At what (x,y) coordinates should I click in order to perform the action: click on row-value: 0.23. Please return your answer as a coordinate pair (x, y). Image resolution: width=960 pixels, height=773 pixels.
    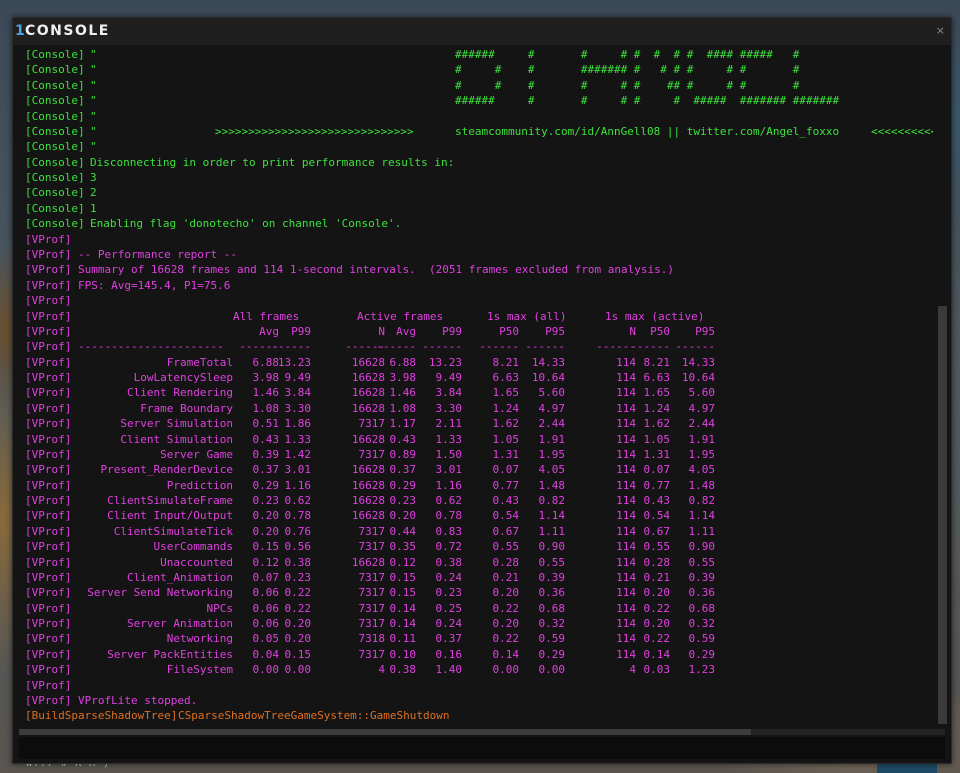
    Looking at the image, I should click on (298, 577).